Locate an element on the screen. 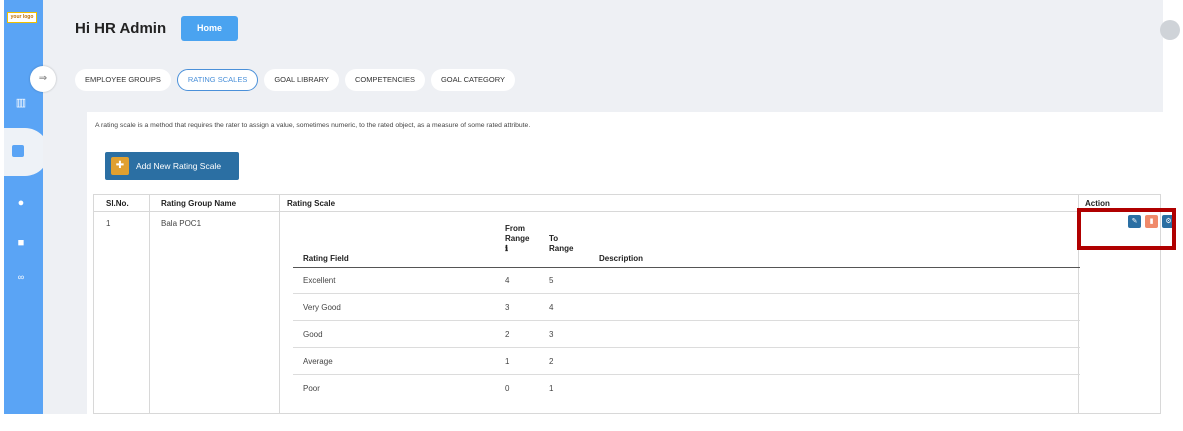  header-sl-no: Sl.No. is located at coordinates (117, 203).